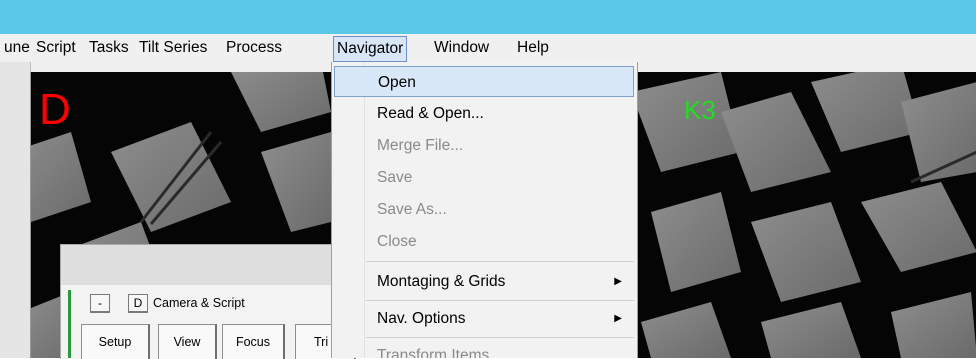  Describe the element at coordinates (109, 48) in the screenshot. I see `menu-tasks: Tasks` at that location.